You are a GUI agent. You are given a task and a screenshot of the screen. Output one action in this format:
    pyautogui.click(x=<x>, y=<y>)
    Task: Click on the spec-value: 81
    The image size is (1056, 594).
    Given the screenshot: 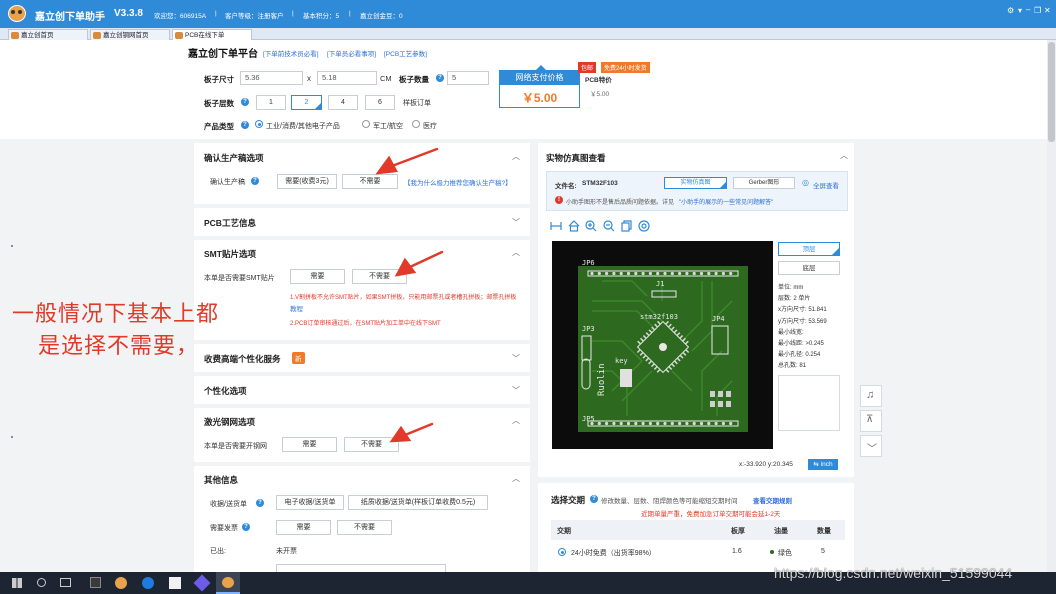 What is the action you would take?
    pyautogui.click(x=802, y=366)
    